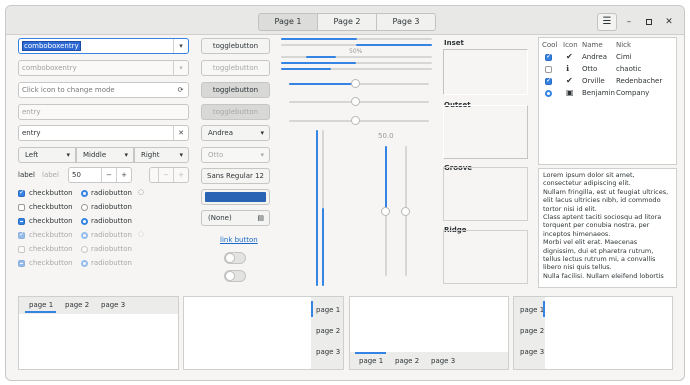 The width and height of the screenshot is (690, 385). I want to click on maximize-button, so click(649, 22).